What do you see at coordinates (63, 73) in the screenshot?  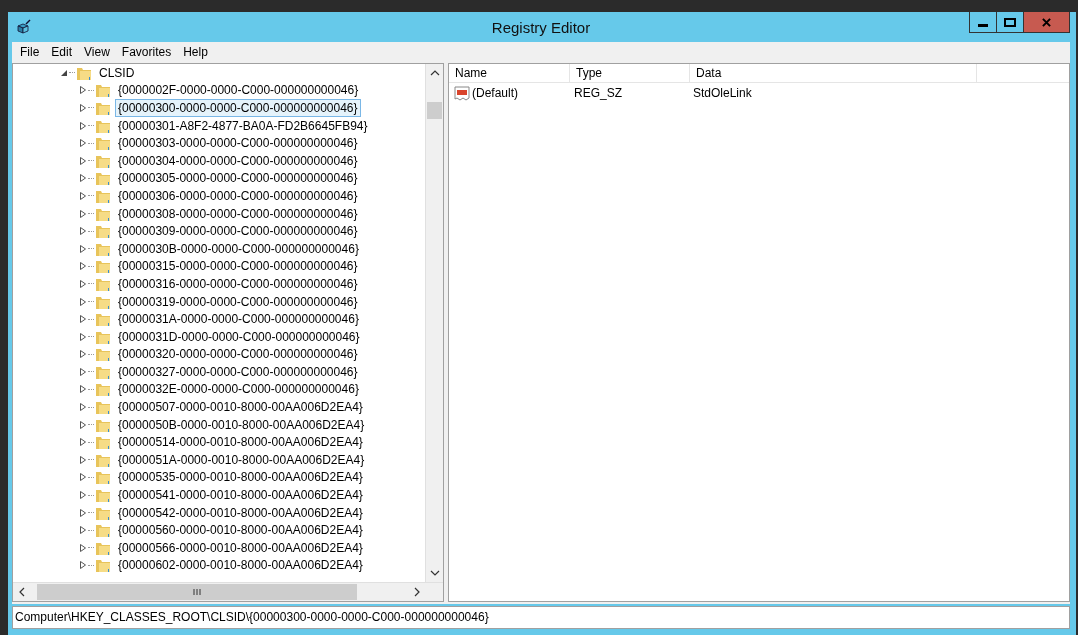 I see `collapse-arrow-icon` at bounding box center [63, 73].